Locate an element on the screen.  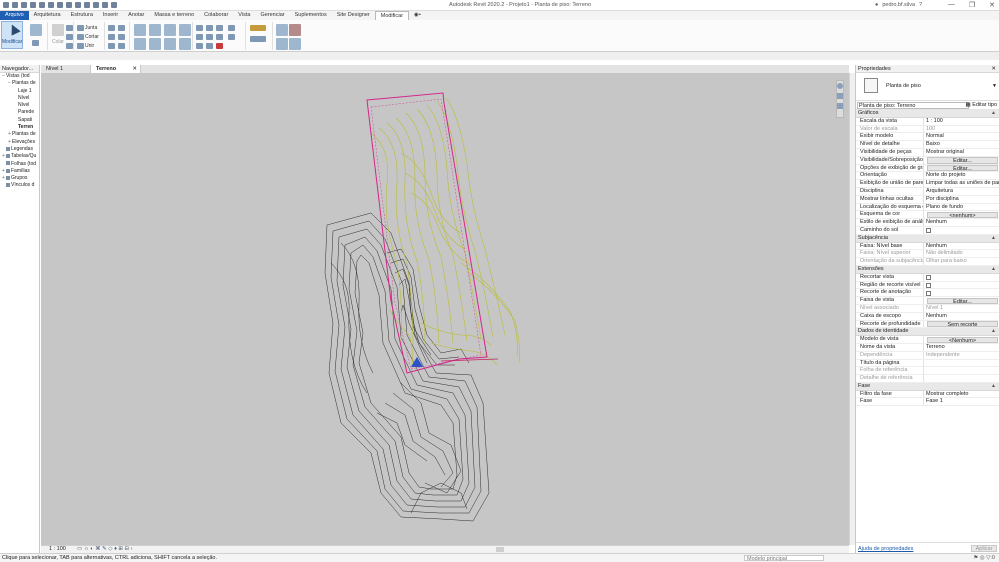
property-button: Sem recorte is located at coordinates (962, 324).